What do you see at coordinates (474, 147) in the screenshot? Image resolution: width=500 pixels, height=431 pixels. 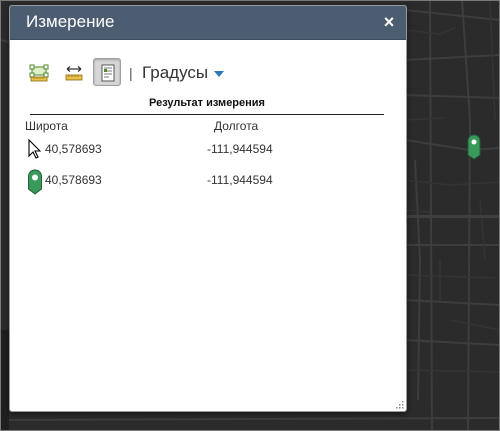 I see `map-location-pin-icon` at bounding box center [474, 147].